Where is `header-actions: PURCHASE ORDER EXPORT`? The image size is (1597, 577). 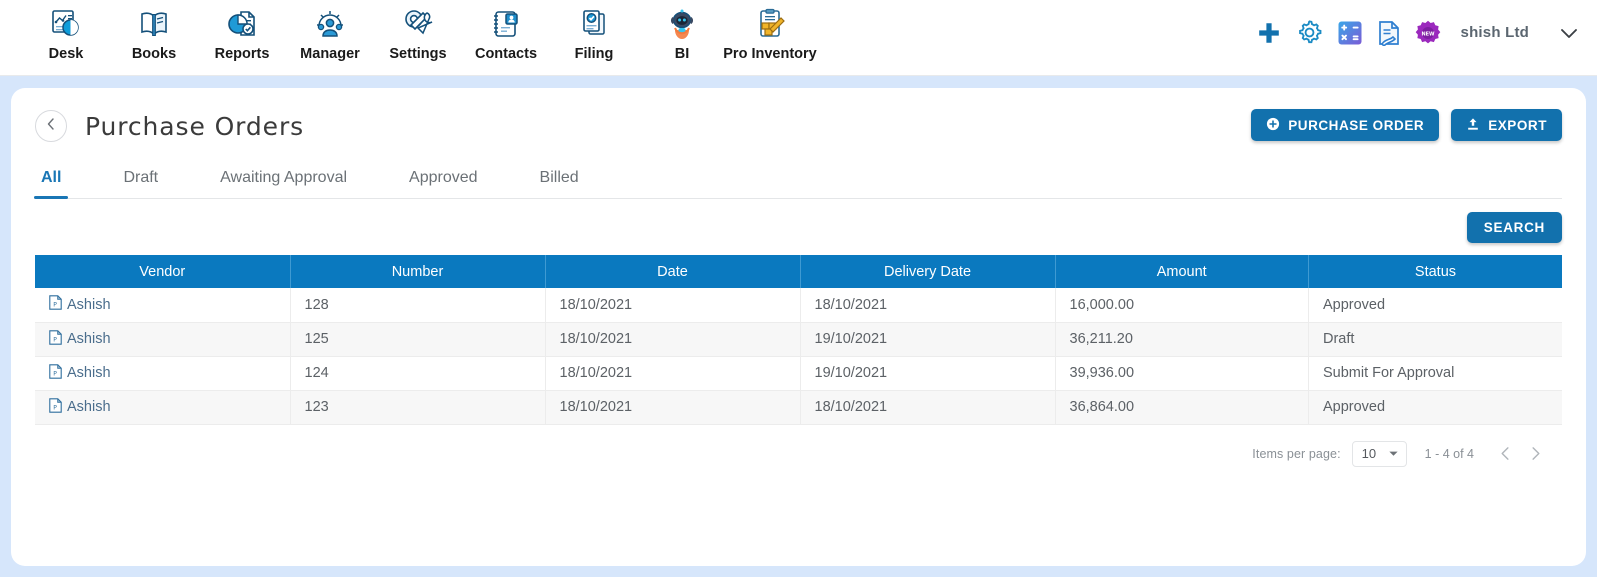 header-actions: PURCHASE ORDER EXPORT is located at coordinates (1406, 125).